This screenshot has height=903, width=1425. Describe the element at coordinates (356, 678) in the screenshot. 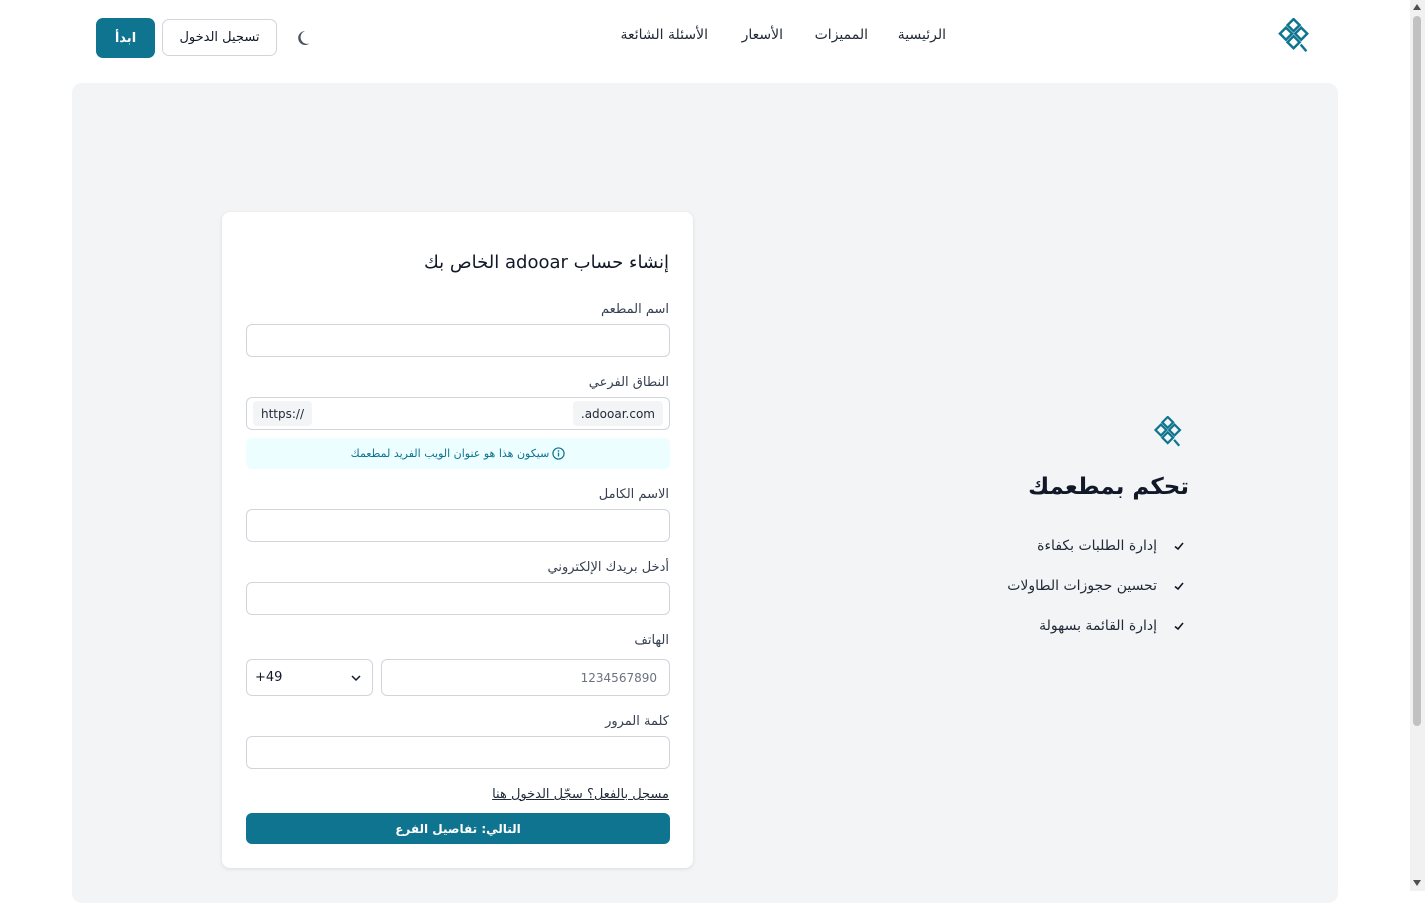

I see `chevron-down-icon` at that location.